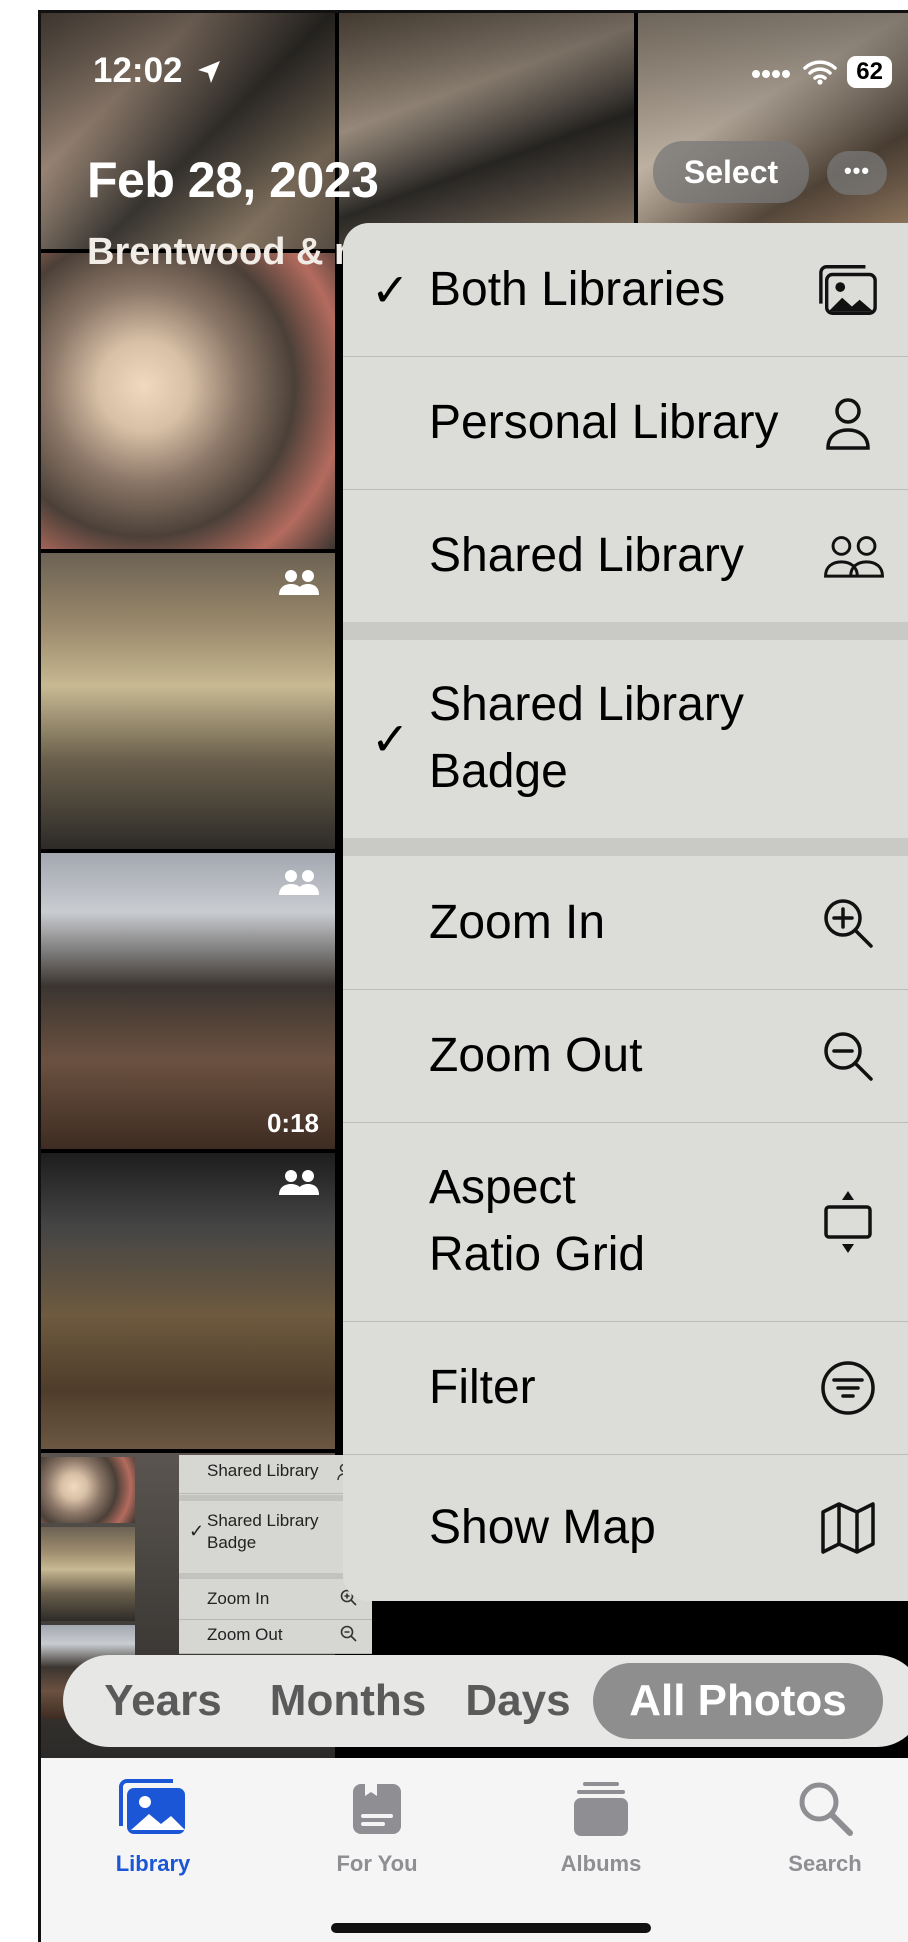 Image resolution: width=908 pixels, height=1942 pixels. Describe the element at coordinates (292, 1123) in the screenshot. I see `video-duration: 0:18` at that location.